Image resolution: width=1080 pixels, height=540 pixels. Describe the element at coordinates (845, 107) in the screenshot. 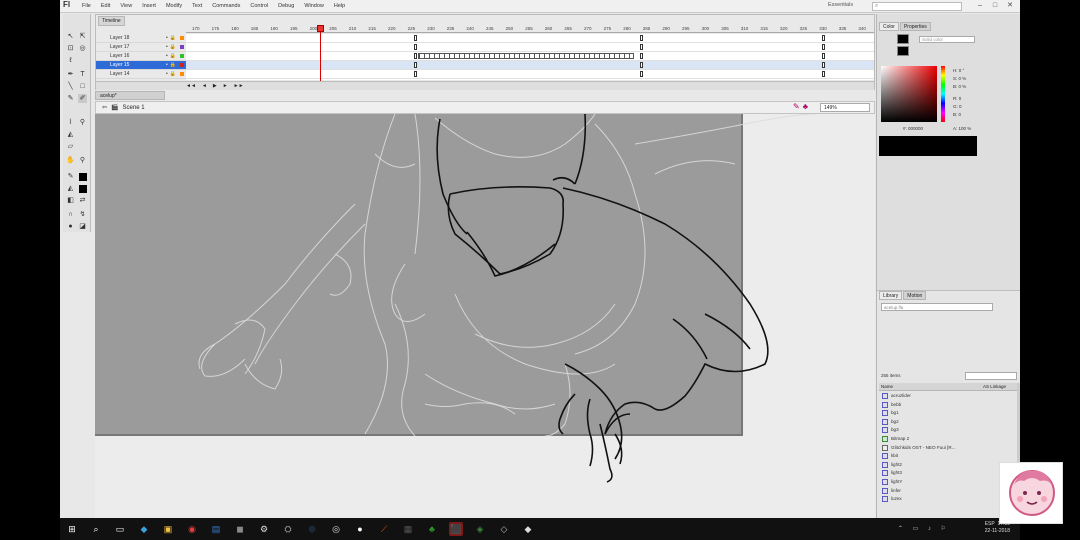

I see `zoom-select: 149%` at that location.